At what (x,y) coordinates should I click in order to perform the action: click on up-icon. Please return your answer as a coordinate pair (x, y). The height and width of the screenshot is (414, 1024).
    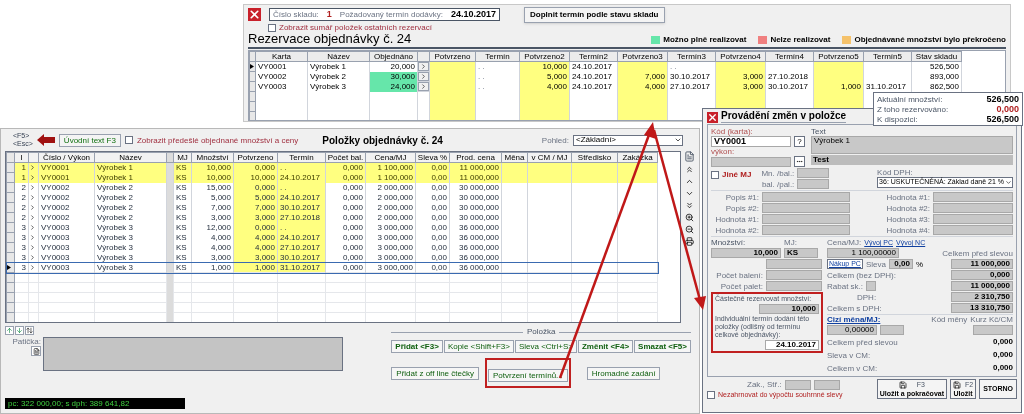
    Looking at the image, I should click on (689, 181).